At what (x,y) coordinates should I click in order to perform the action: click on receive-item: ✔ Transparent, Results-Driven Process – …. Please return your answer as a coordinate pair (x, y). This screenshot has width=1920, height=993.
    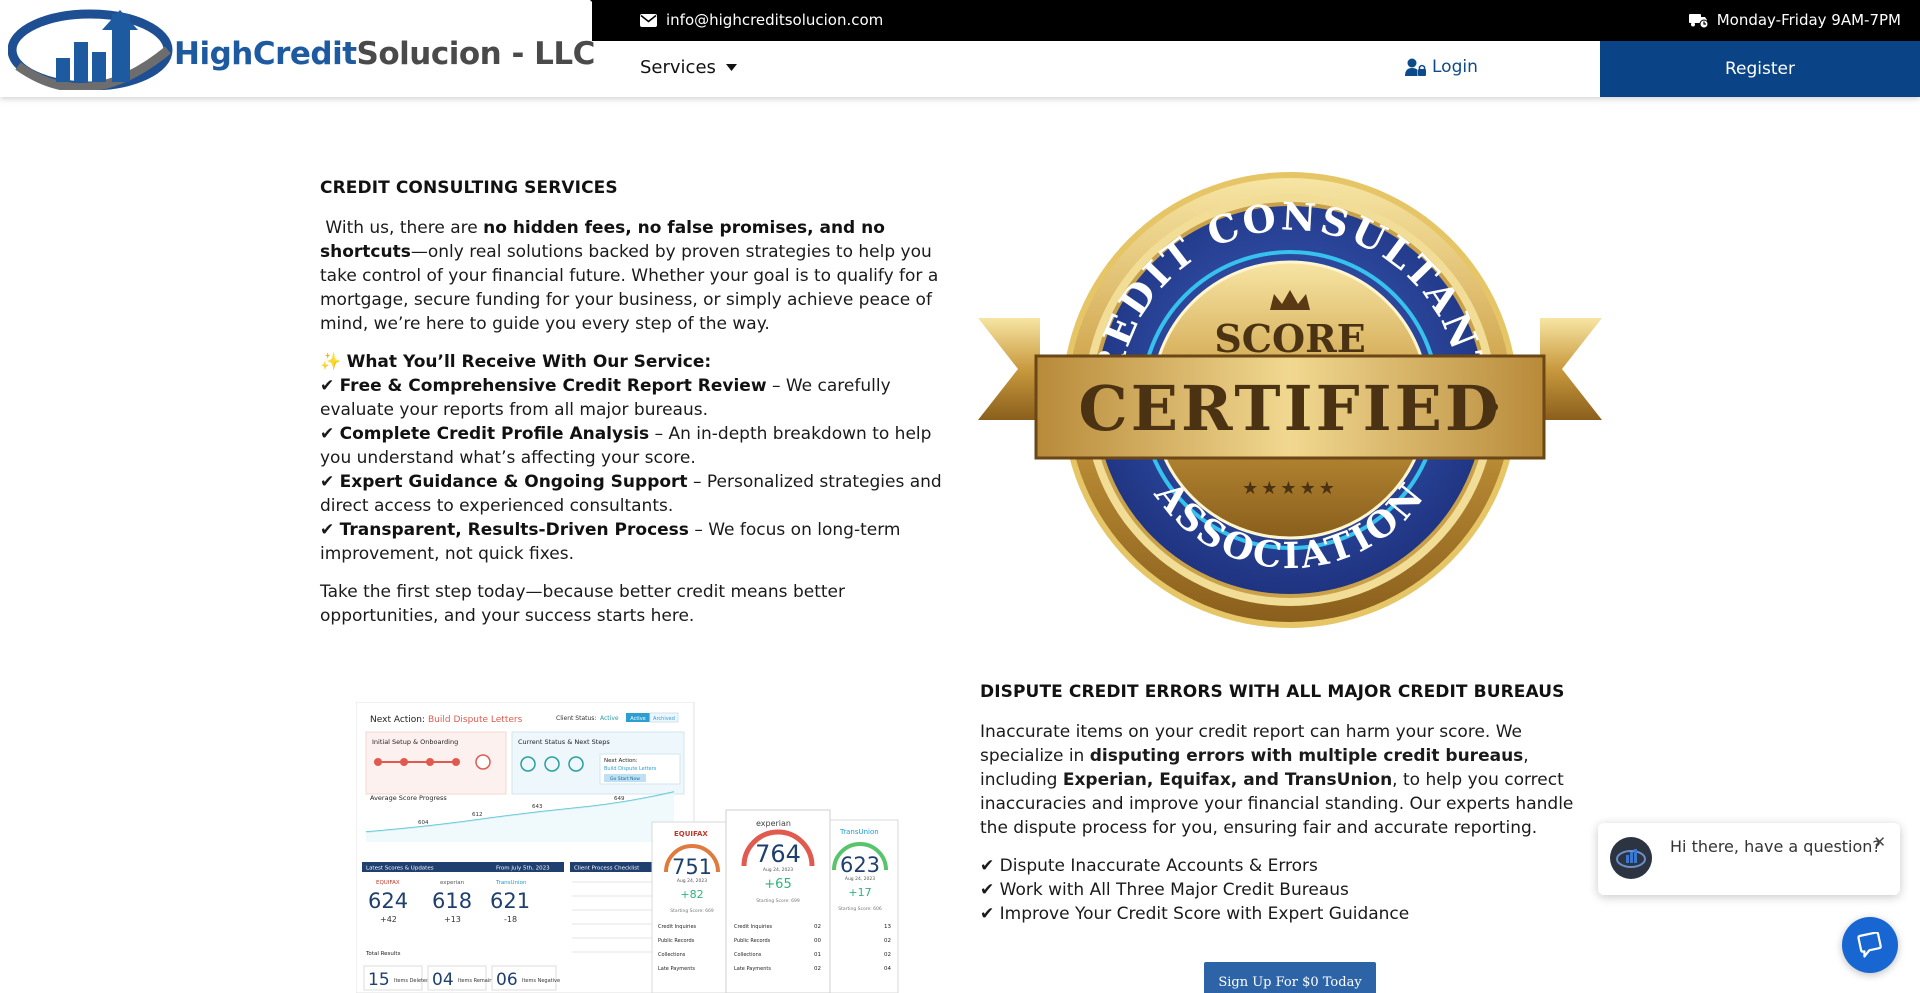
    Looking at the image, I should click on (631, 542).